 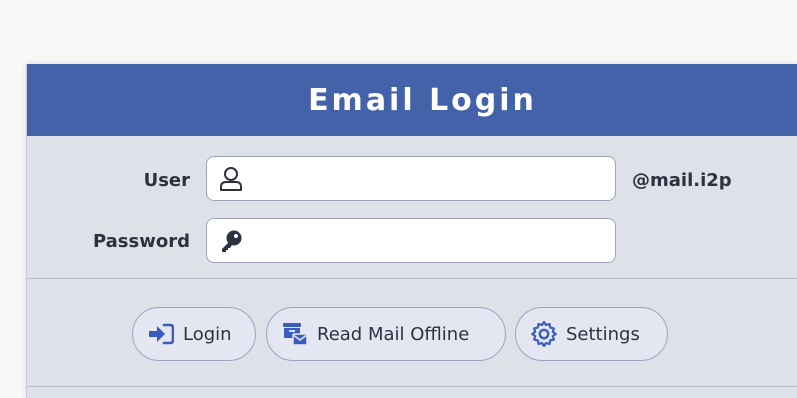 What do you see at coordinates (682, 180) in the screenshot?
I see `email-domain-suffix: @mail.i2p` at bounding box center [682, 180].